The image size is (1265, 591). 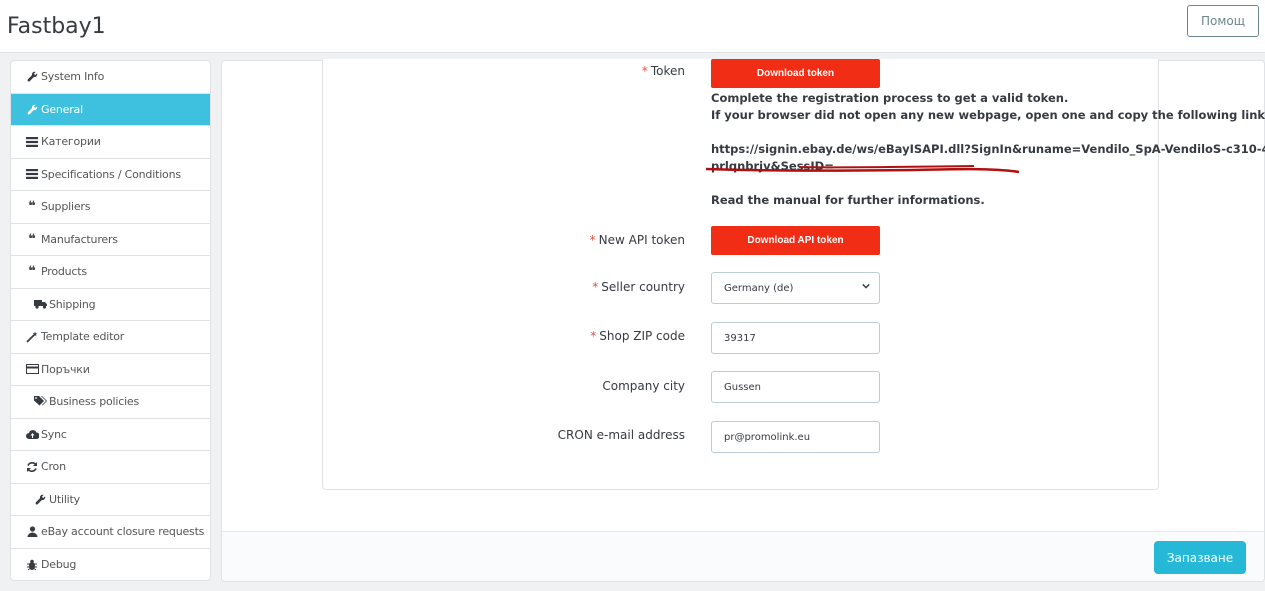 What do you see at coordinates (94, 402) in the screenshot?
I see `sidebar-item-label: Business policies` at bounding box center [94, 402].